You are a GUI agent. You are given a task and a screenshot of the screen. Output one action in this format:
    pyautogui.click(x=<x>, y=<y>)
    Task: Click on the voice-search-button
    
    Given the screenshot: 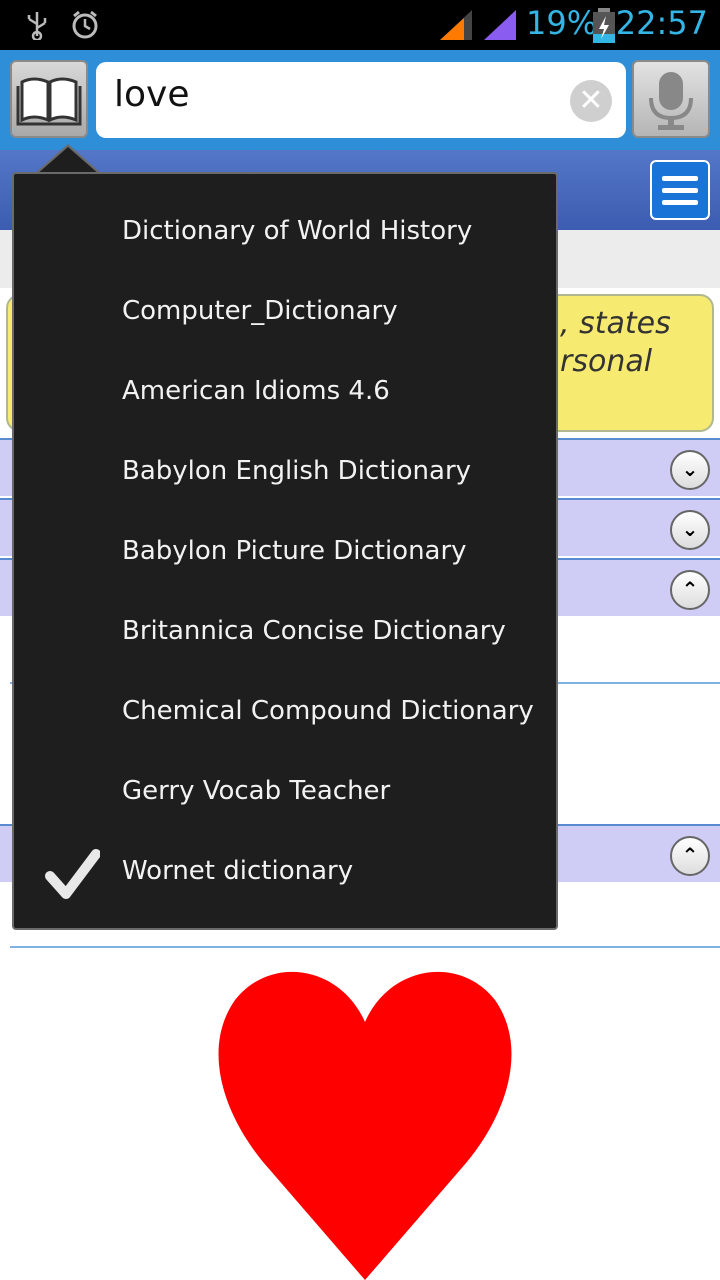 What is the action you would take?
    pyautogui.click(x=671, y=99)
    